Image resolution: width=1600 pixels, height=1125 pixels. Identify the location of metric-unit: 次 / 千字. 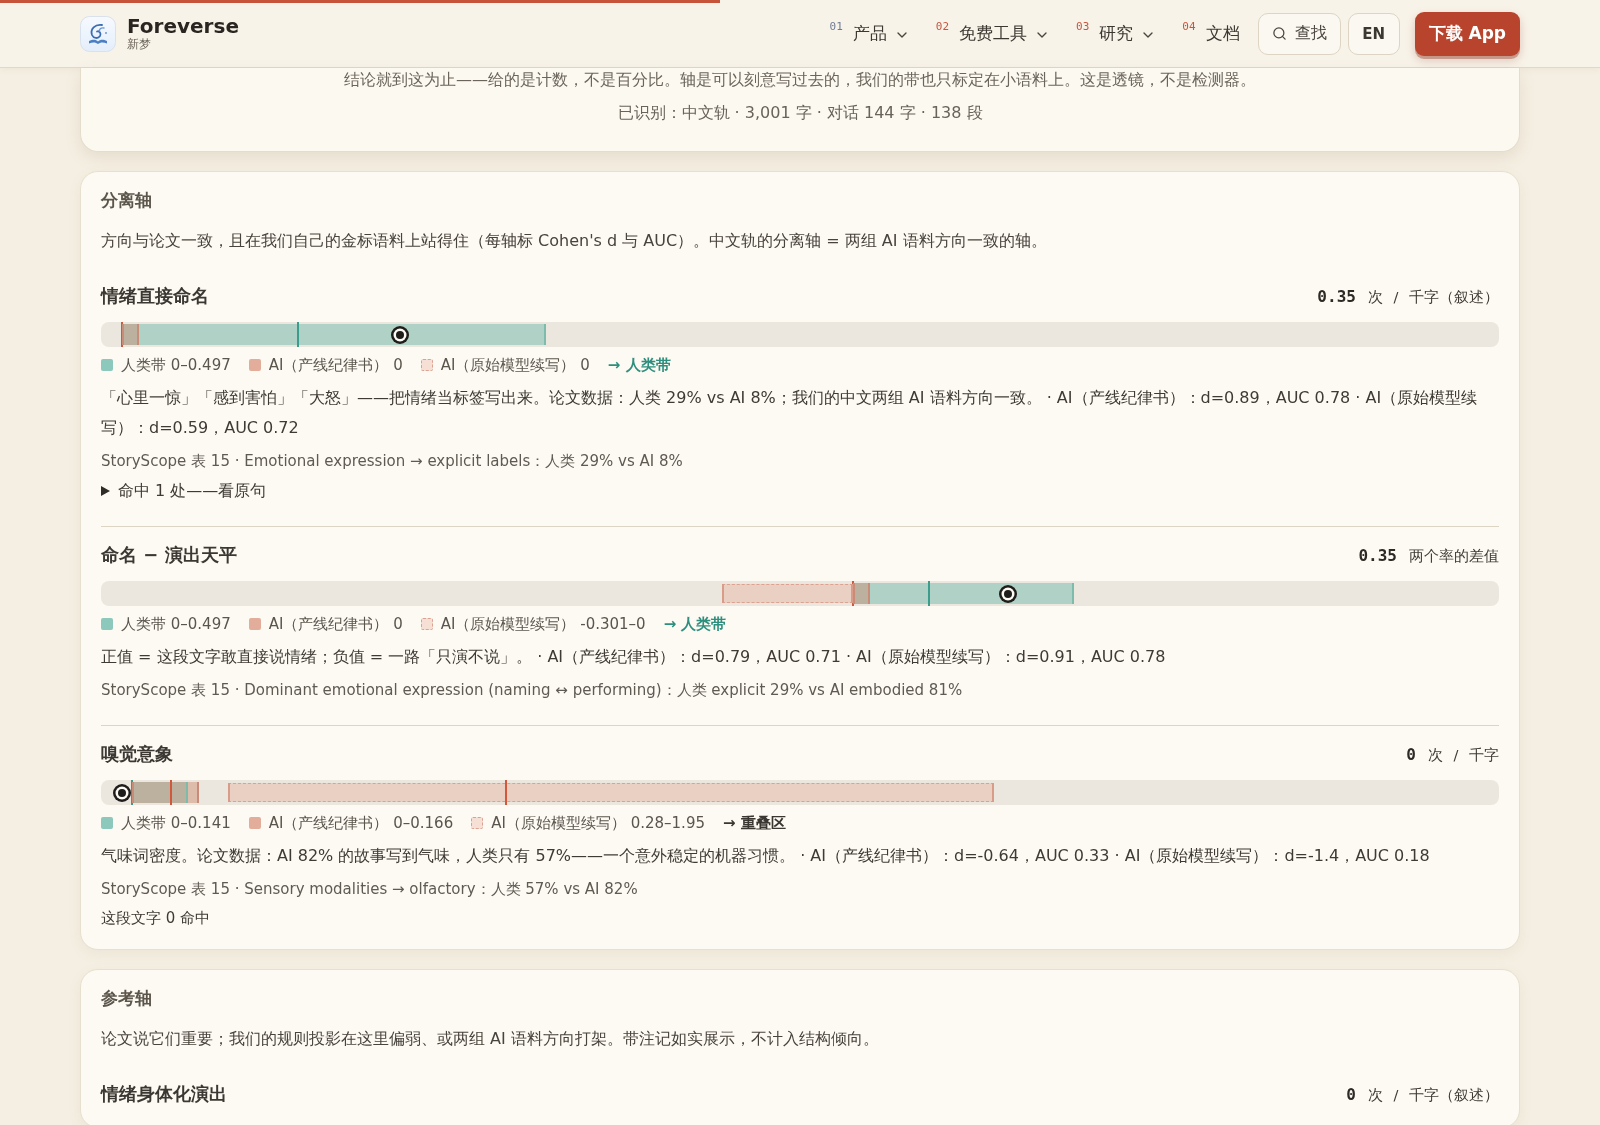
(1463, 755).